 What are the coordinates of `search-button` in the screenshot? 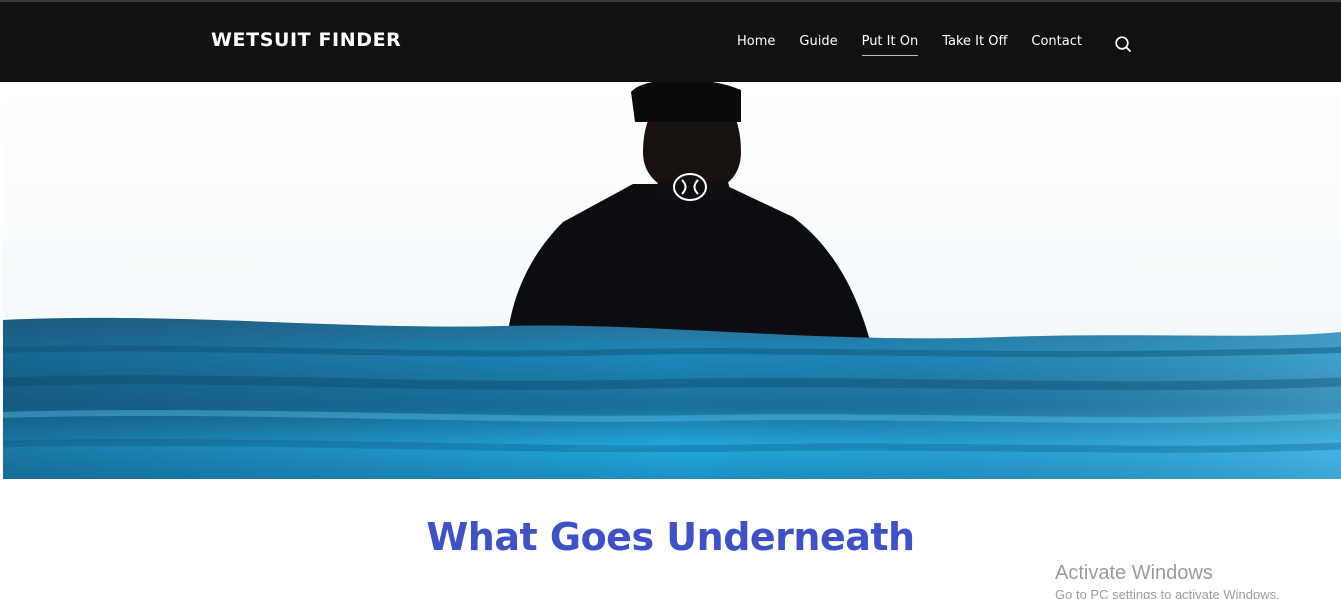 It's located at (1123, 44).